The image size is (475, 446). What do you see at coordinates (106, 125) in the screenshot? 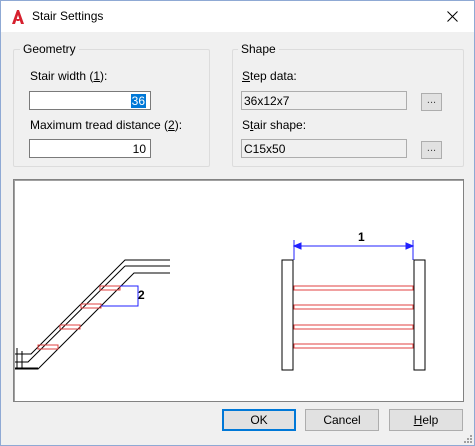
I see `max-tread-label: Maximum tread distance (2):` at bounding box center [106, 125].